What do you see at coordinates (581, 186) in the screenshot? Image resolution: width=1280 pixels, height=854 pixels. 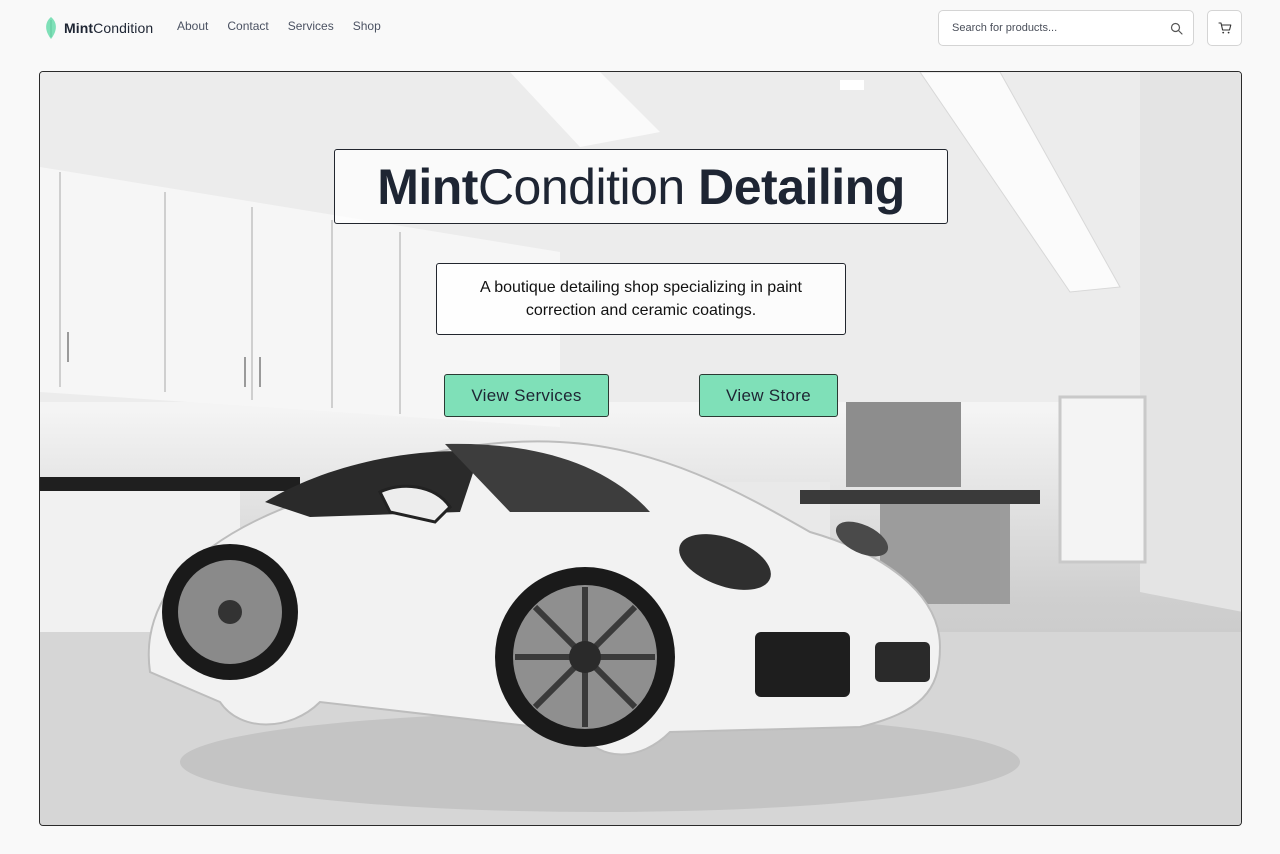 I see `hero-title-regular: Condition` at bounding box center [581, 186].